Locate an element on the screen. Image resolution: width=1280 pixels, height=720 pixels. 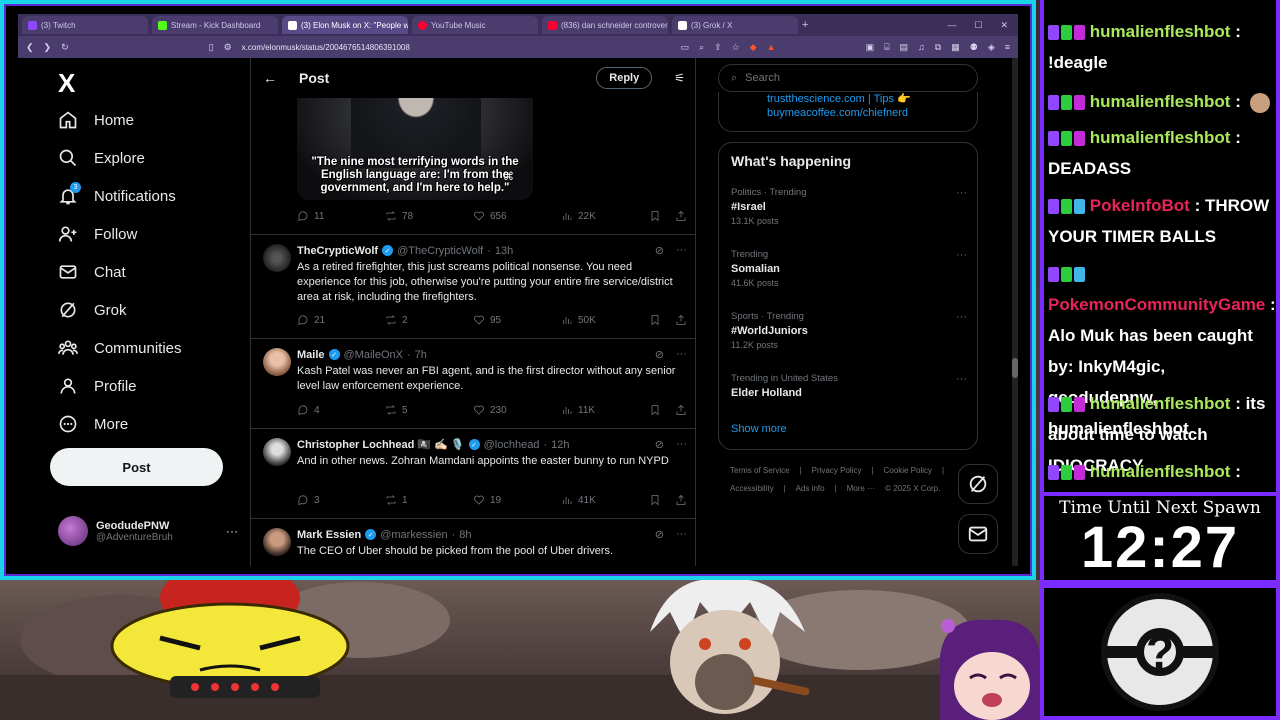
show-more-link: Show more is located at coordinates (759, 429).